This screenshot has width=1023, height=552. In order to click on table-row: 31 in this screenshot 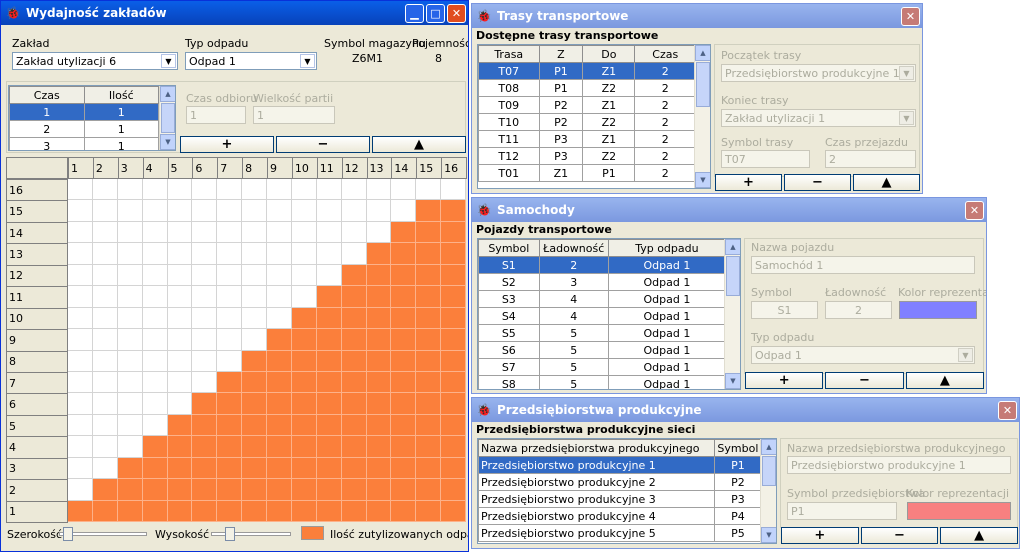, I will do `click(84, 143)`.